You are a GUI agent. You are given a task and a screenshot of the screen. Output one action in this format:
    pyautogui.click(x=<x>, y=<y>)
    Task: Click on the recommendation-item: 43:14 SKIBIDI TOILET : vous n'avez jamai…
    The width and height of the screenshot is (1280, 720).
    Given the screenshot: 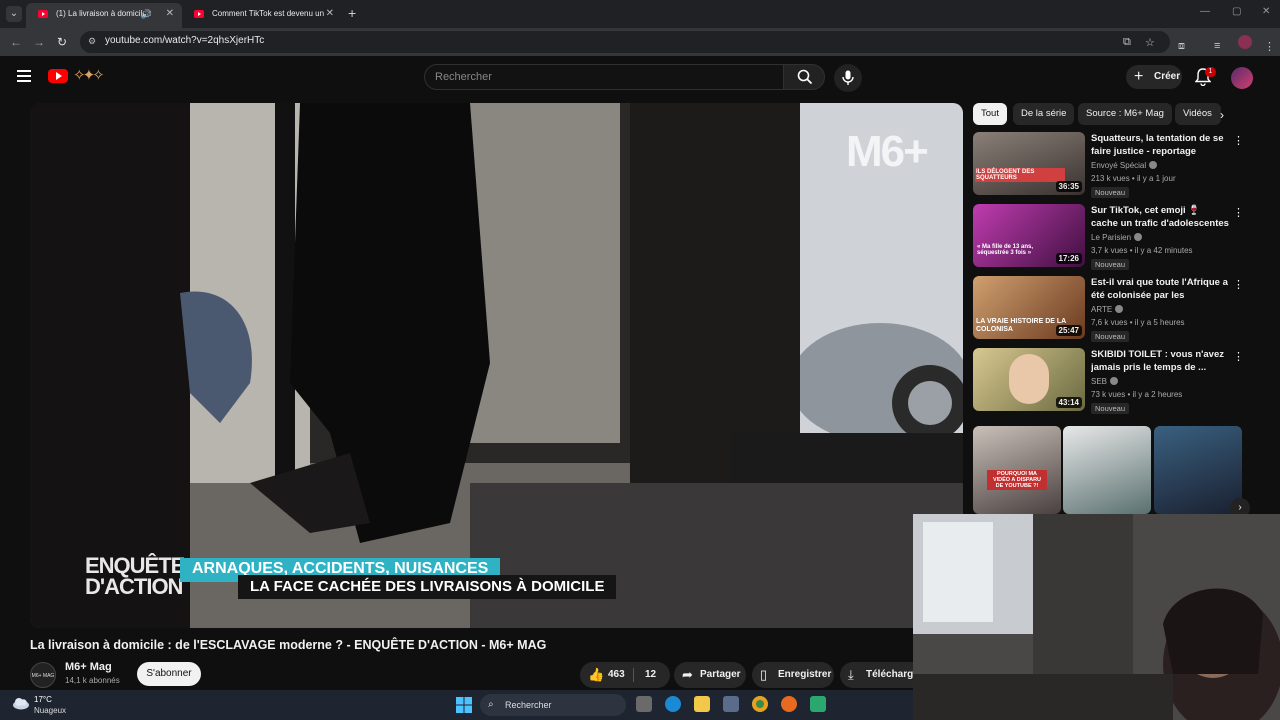 What is the action you would take?
    pyautogui.click(x=1123, y=381)
    